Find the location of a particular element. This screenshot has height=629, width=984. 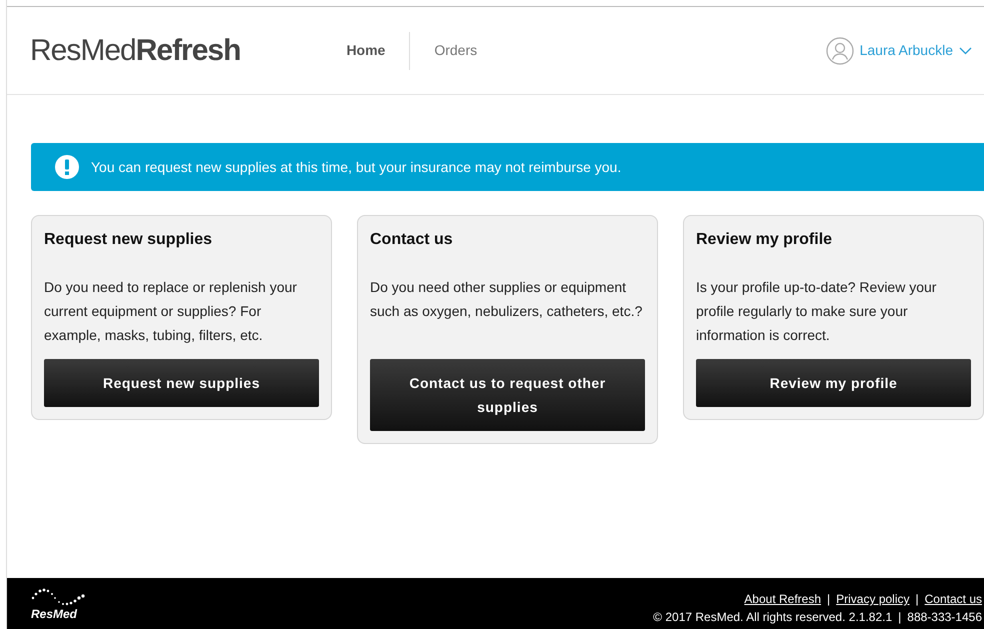

action-button: Request new supplies is located at coordinates (181, 383).